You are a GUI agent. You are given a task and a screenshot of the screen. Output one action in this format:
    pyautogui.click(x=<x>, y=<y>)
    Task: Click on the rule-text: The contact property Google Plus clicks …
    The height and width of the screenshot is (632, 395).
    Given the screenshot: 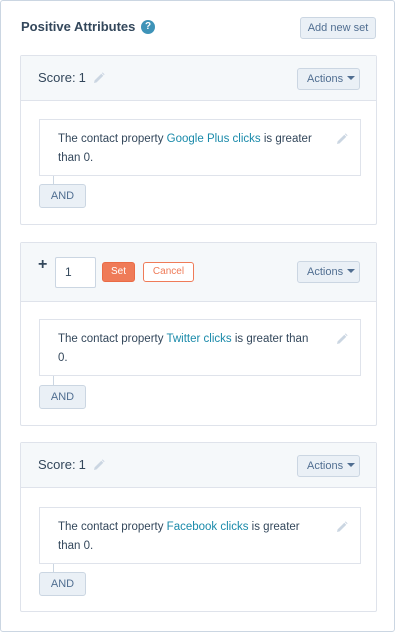 What is the action you would take?
    pyautogui.click(x=188, y=149)
    